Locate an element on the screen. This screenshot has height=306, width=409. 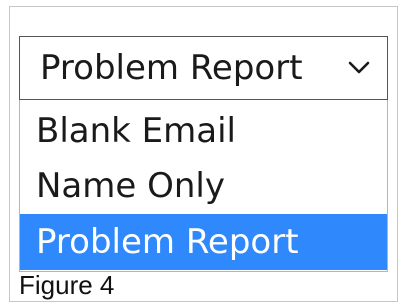
option-label: Name Only is located at coordinates (130, 186).